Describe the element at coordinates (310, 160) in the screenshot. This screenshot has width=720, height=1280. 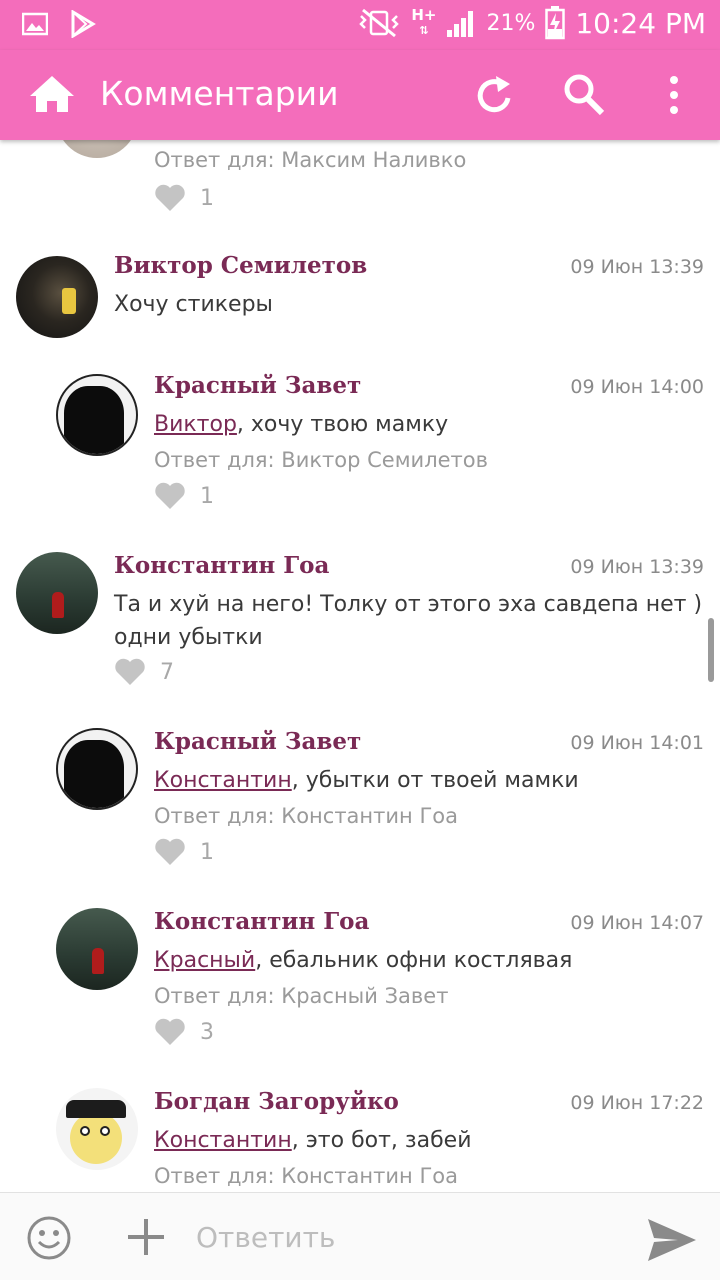
I see `reply-to-label: Ответ для: Максим Наливко` at that location.